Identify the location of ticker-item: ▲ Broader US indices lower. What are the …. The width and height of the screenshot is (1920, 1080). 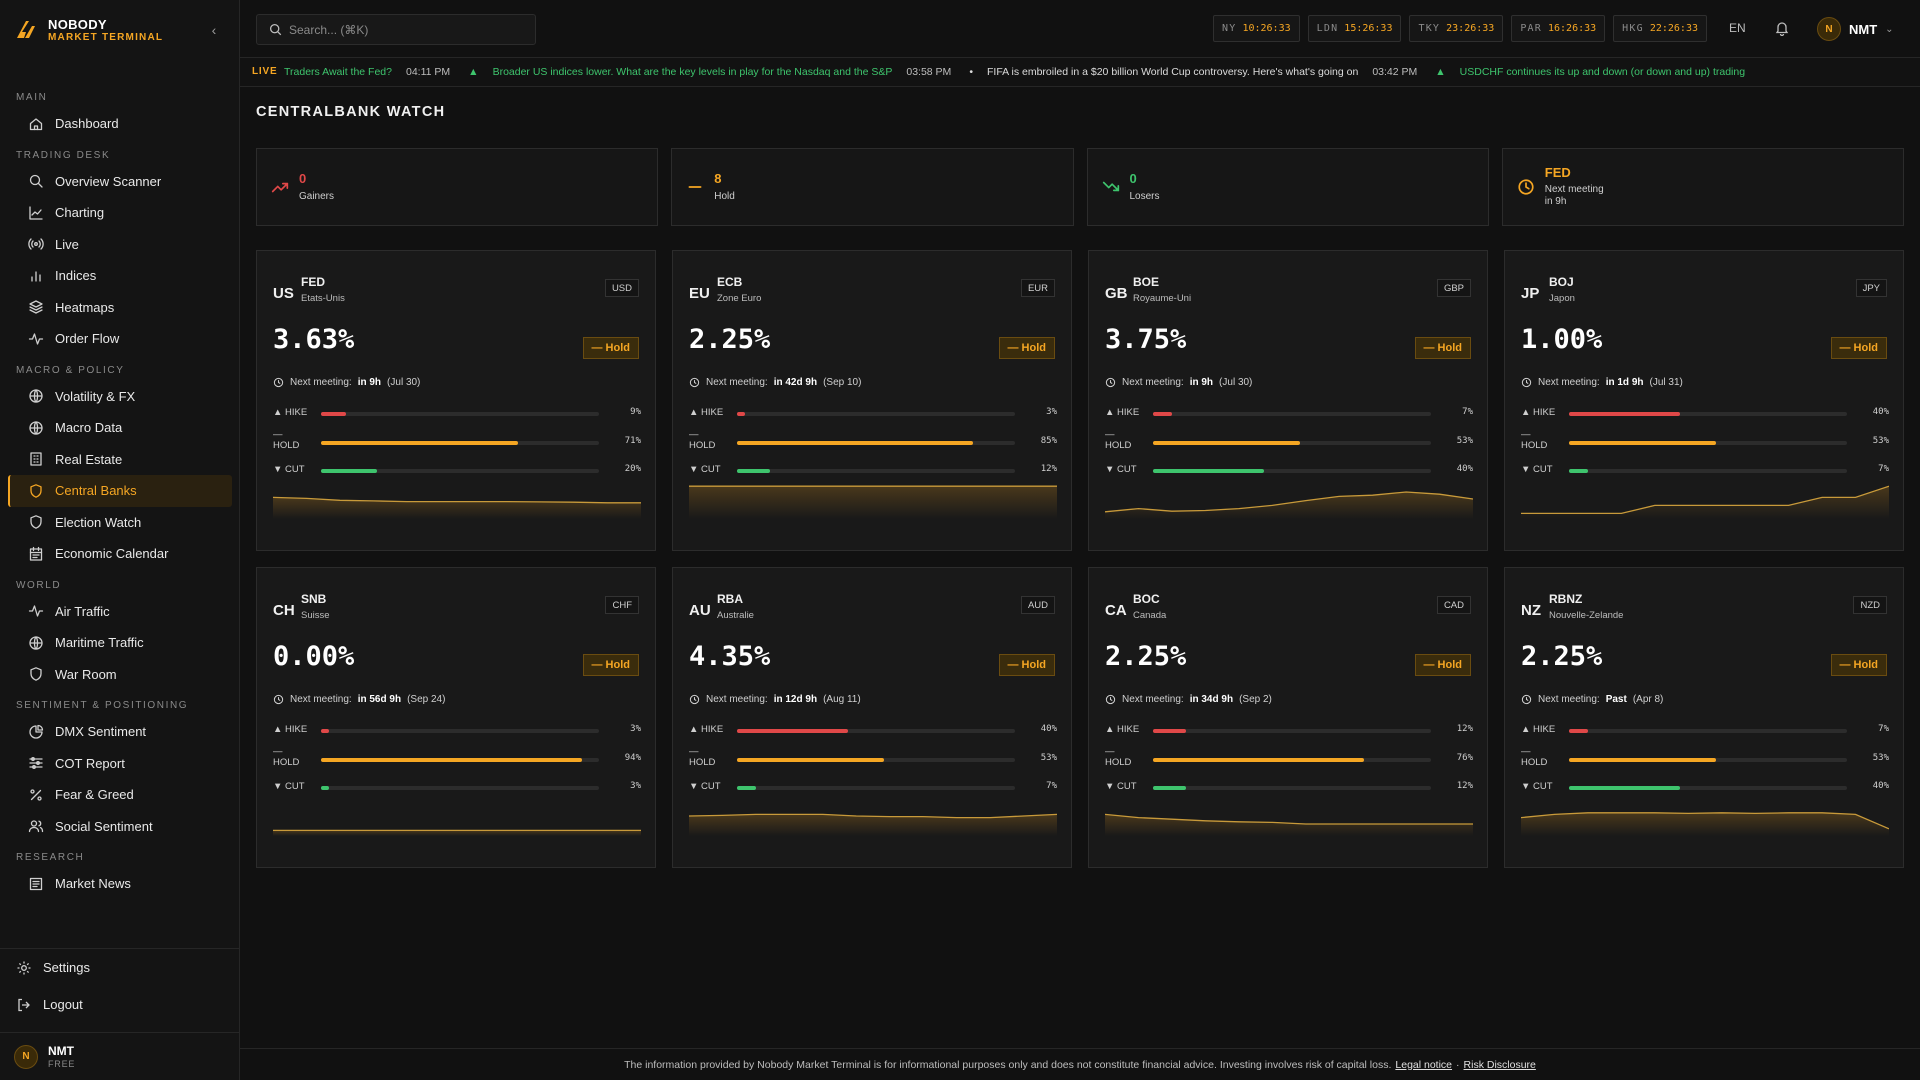
(709, 72).